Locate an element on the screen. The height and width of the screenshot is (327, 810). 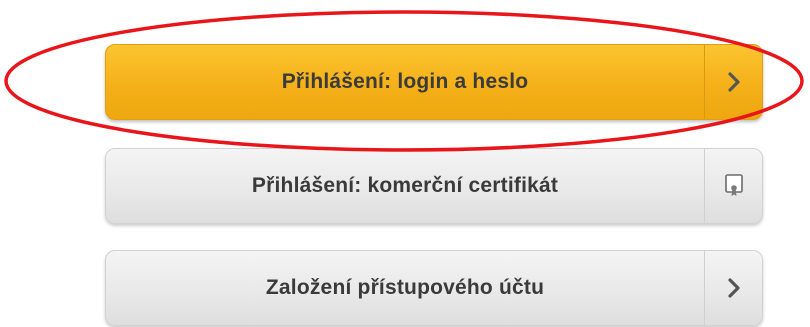
commercial-certificate-icon-area is located at coordinates (733, 186).